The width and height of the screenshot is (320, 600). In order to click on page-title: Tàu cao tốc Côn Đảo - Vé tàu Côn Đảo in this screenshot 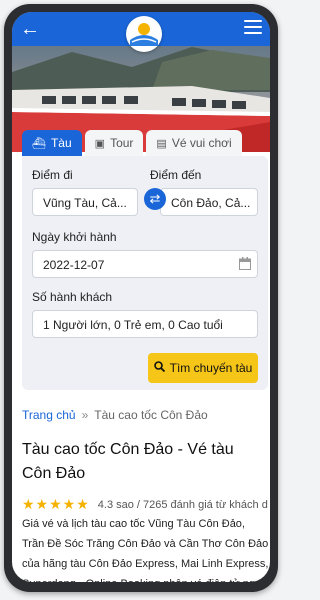, I will do `click(128, 461)`.